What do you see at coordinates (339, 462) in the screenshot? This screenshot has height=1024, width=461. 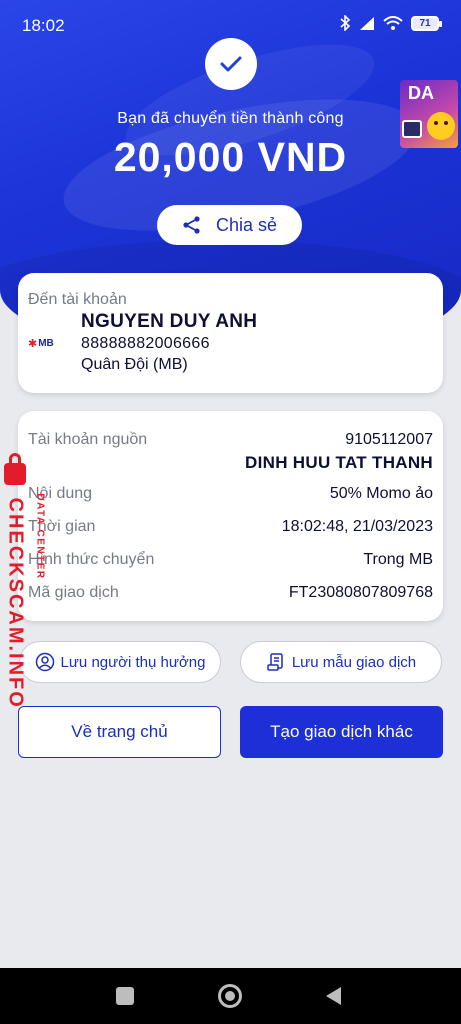 I see `source-name: DINH HUU TAT THANH` at bounding box center [339, 462].